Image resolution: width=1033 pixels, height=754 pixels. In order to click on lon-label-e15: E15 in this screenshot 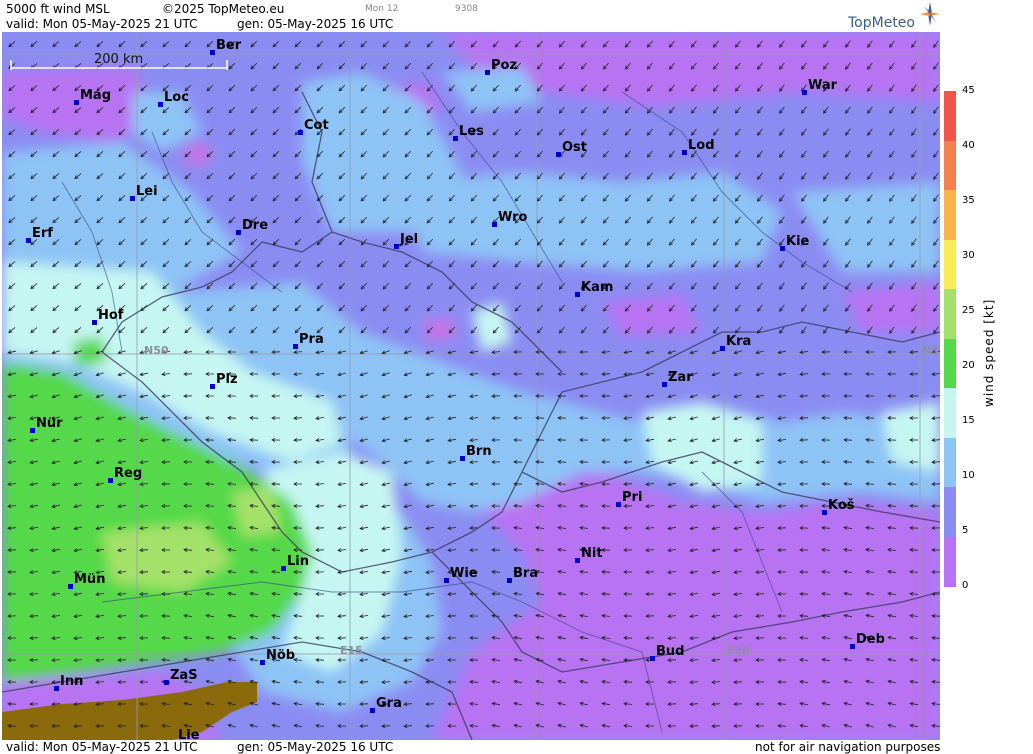, I will do `click(351, 650)`.